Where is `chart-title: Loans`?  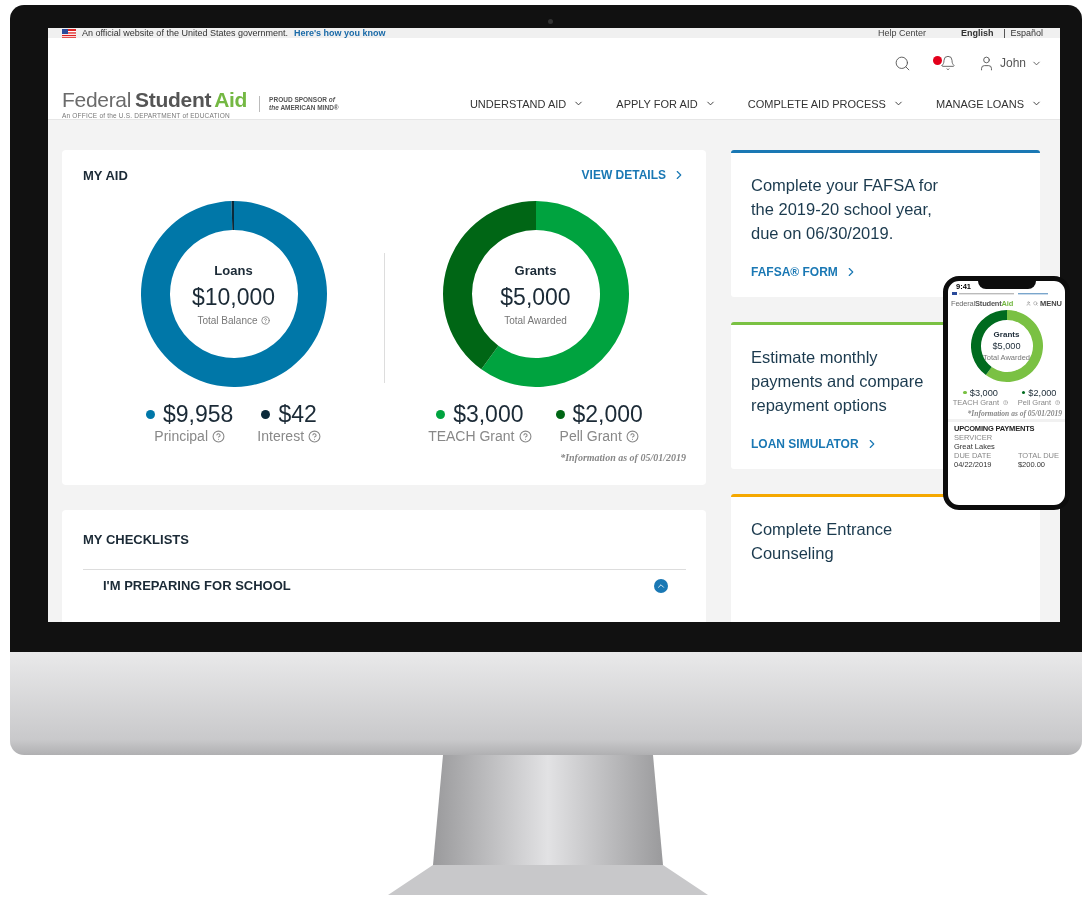
chart-title: Loans is located at coordinates (233, 270).